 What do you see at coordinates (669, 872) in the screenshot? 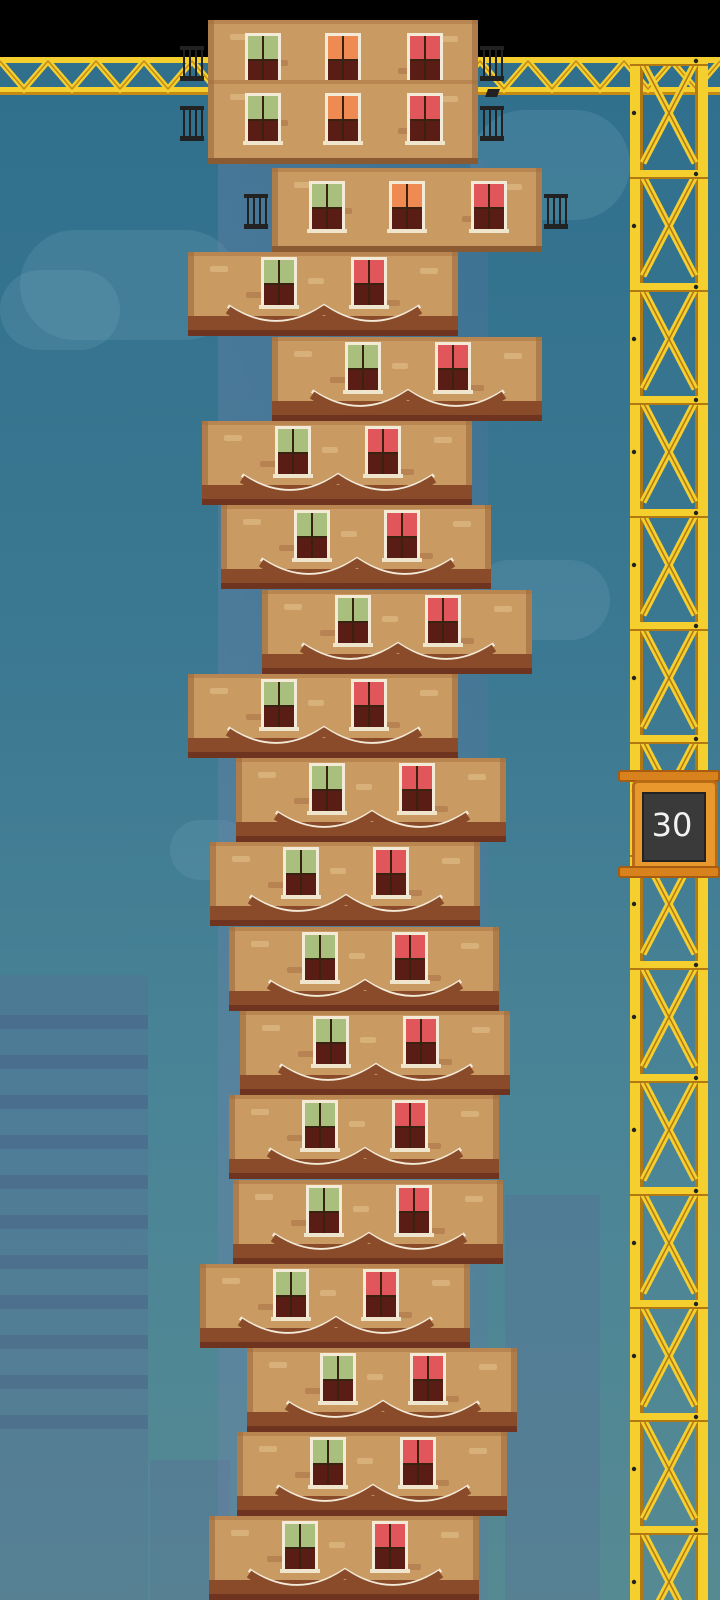
I see `elevator-rail` at bounding box center [669, 872].